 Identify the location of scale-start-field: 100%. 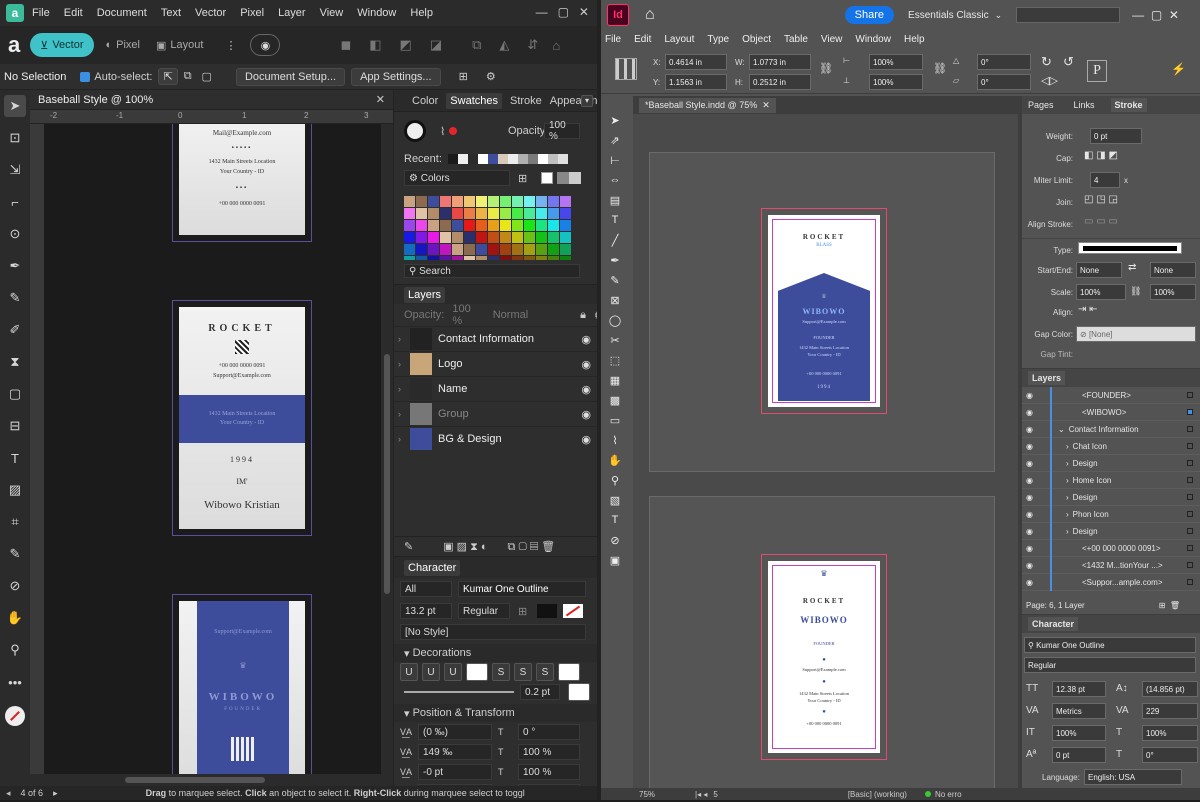
(1101, 292).